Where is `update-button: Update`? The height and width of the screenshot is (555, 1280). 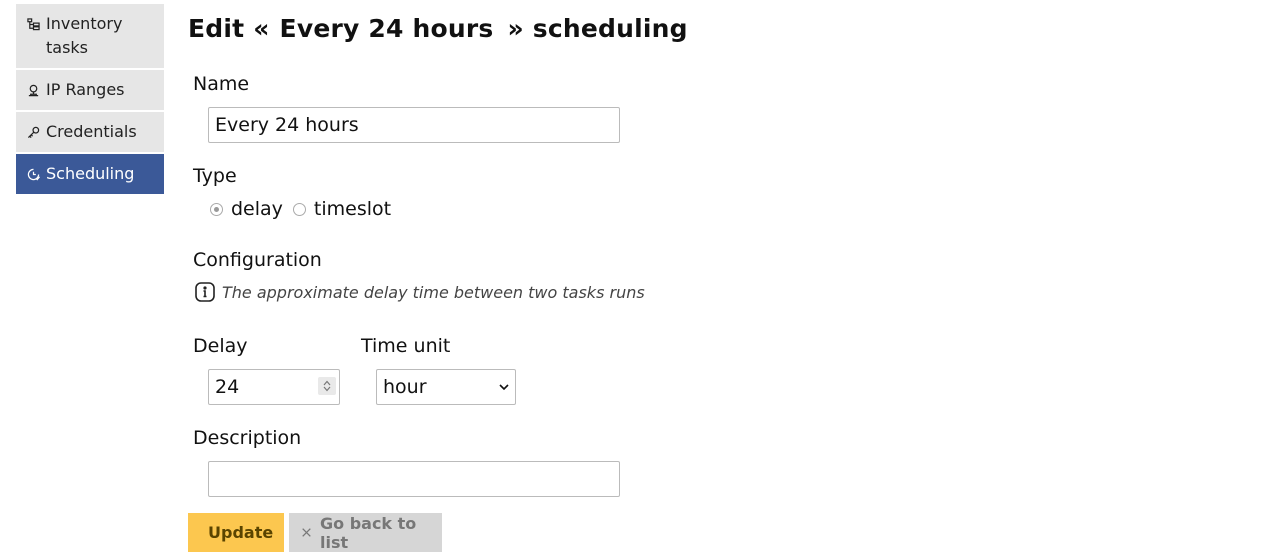
update-button: Update is located at coordinates (236, 532).